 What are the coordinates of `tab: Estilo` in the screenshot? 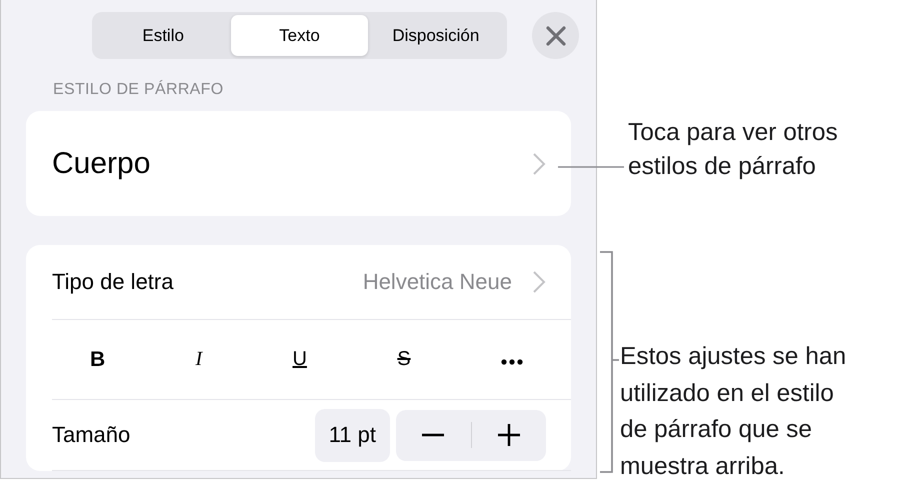 It's located at (163, 35).